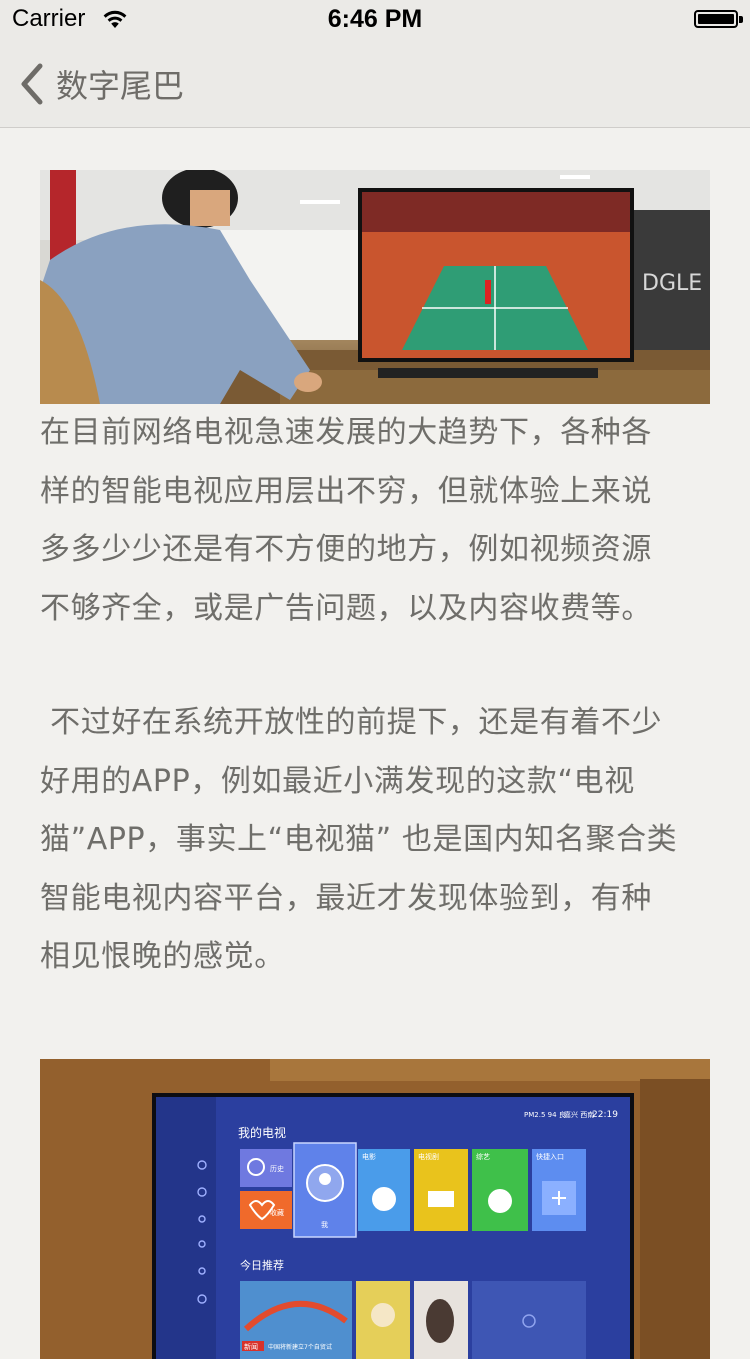 This screenshot has height=1359, width=750. What do you see at coordinates (300, 1347) in the screenshot?
I see `tv-news-caption: 中国将新建立7个自贸试` at bounding box center [300, 1347].